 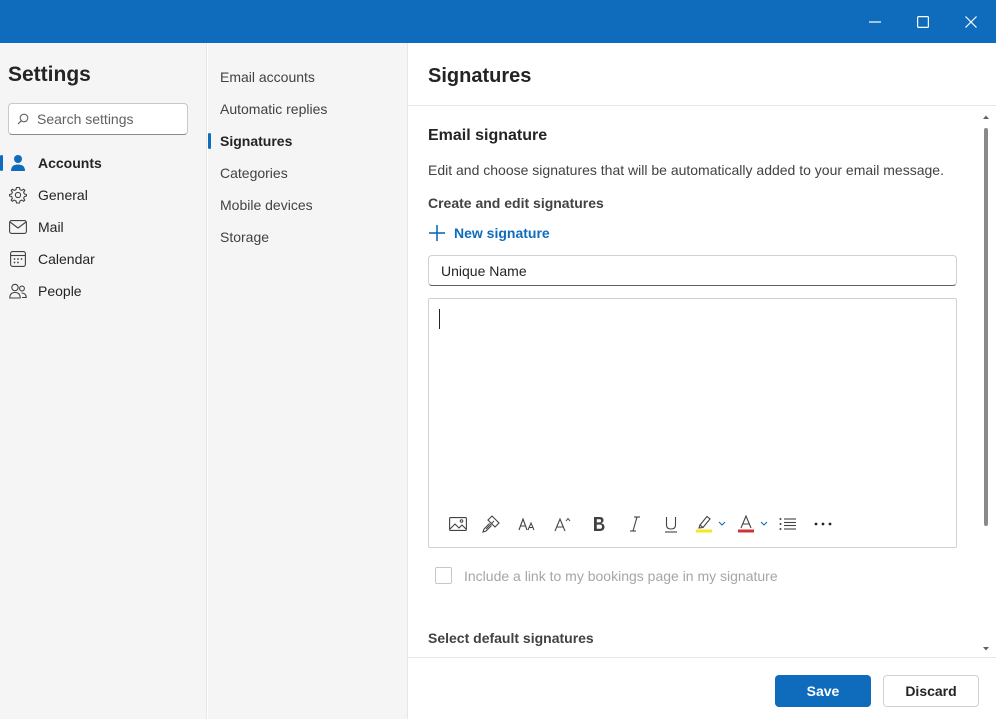 I want to click on font-size-icon, so click(x=526, y=524).